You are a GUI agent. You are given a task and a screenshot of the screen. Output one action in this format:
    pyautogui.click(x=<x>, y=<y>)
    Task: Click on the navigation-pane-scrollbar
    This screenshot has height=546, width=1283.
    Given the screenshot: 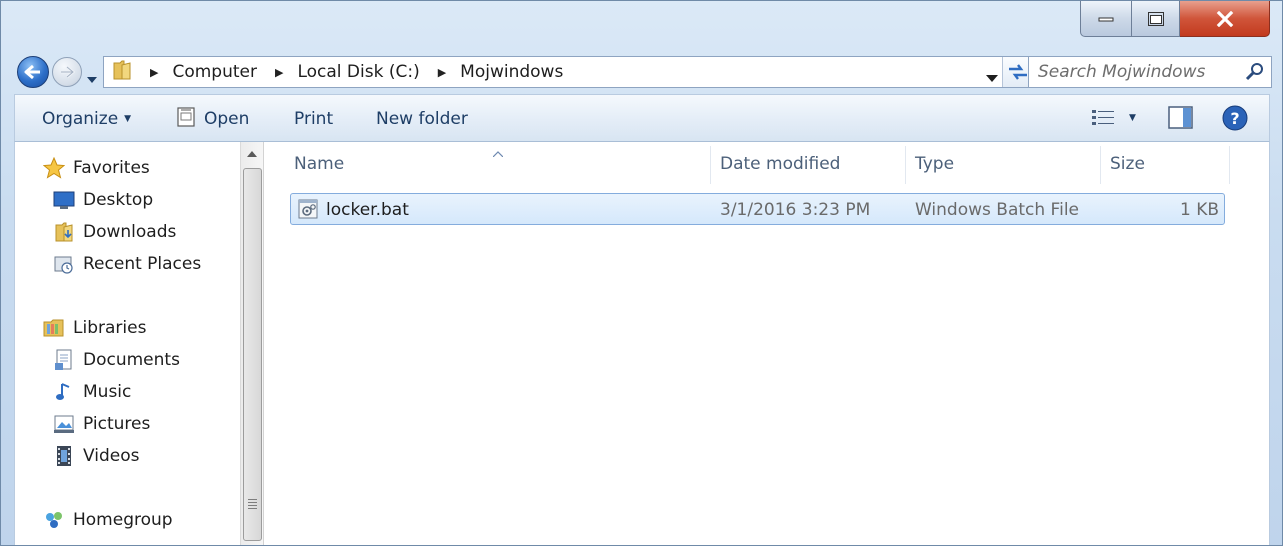 What is the action you would take?
    pyautogui.click(x=252, y=343)
    